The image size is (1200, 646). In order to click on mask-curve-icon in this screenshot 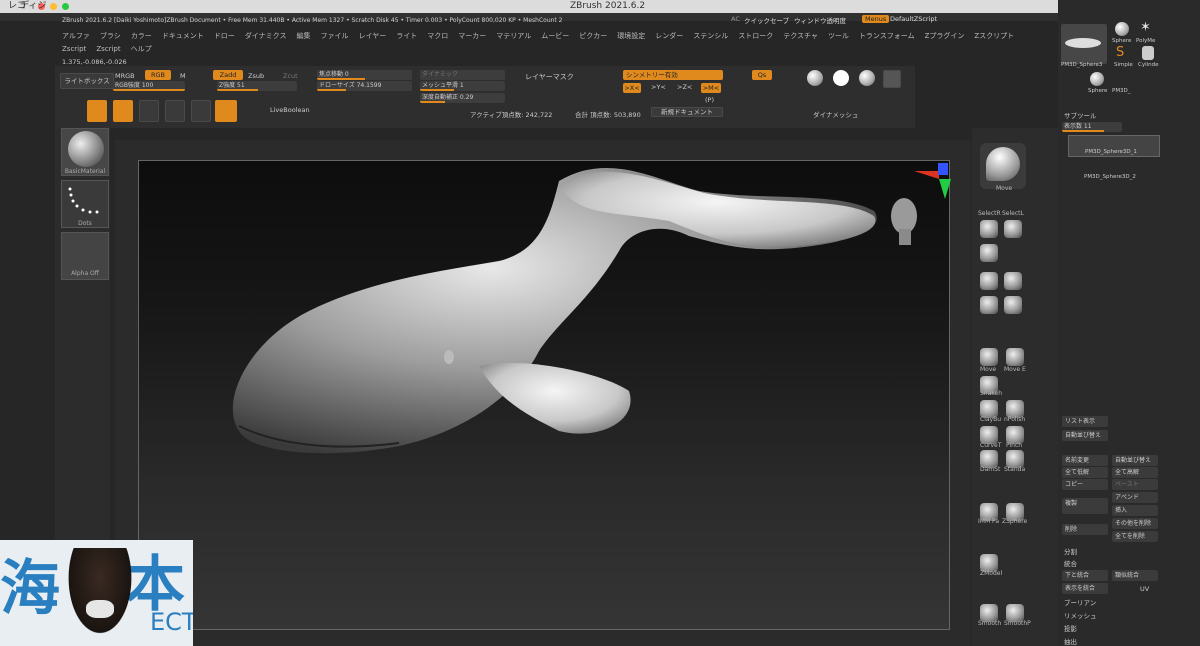, I will do `click(989, 305)`.